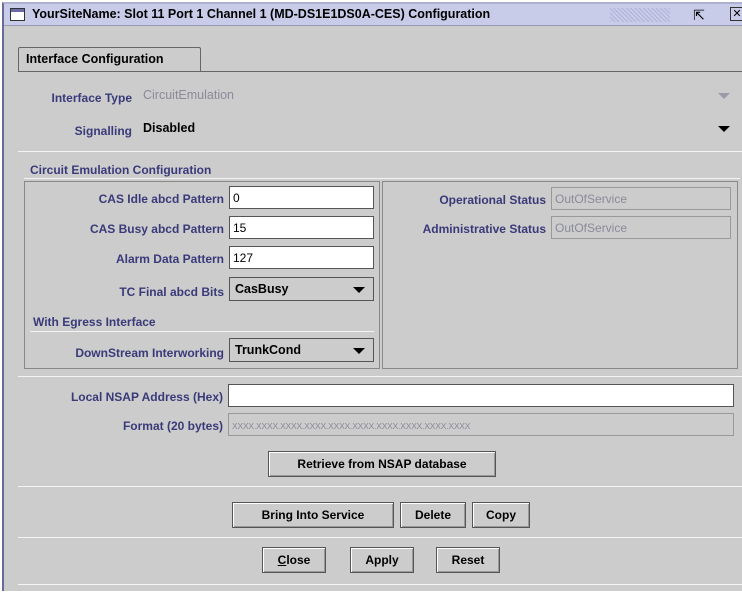 The width and height of the screenshot is (742, 593). What do you see at coordinates (484, 229) in the screenshot?
I see `administrative-status-label: Administrative Status` at bounding box center [484, 229].